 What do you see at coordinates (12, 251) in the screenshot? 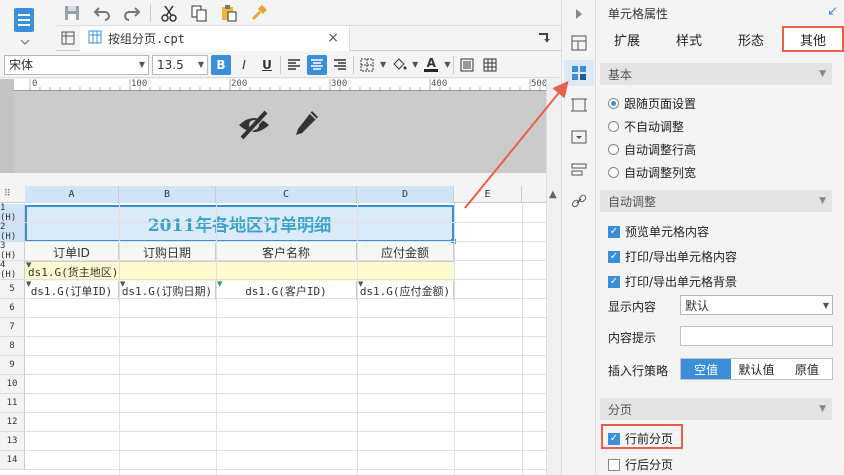
I see `row-header: 3 (H)` at bounding box center [12, 251].